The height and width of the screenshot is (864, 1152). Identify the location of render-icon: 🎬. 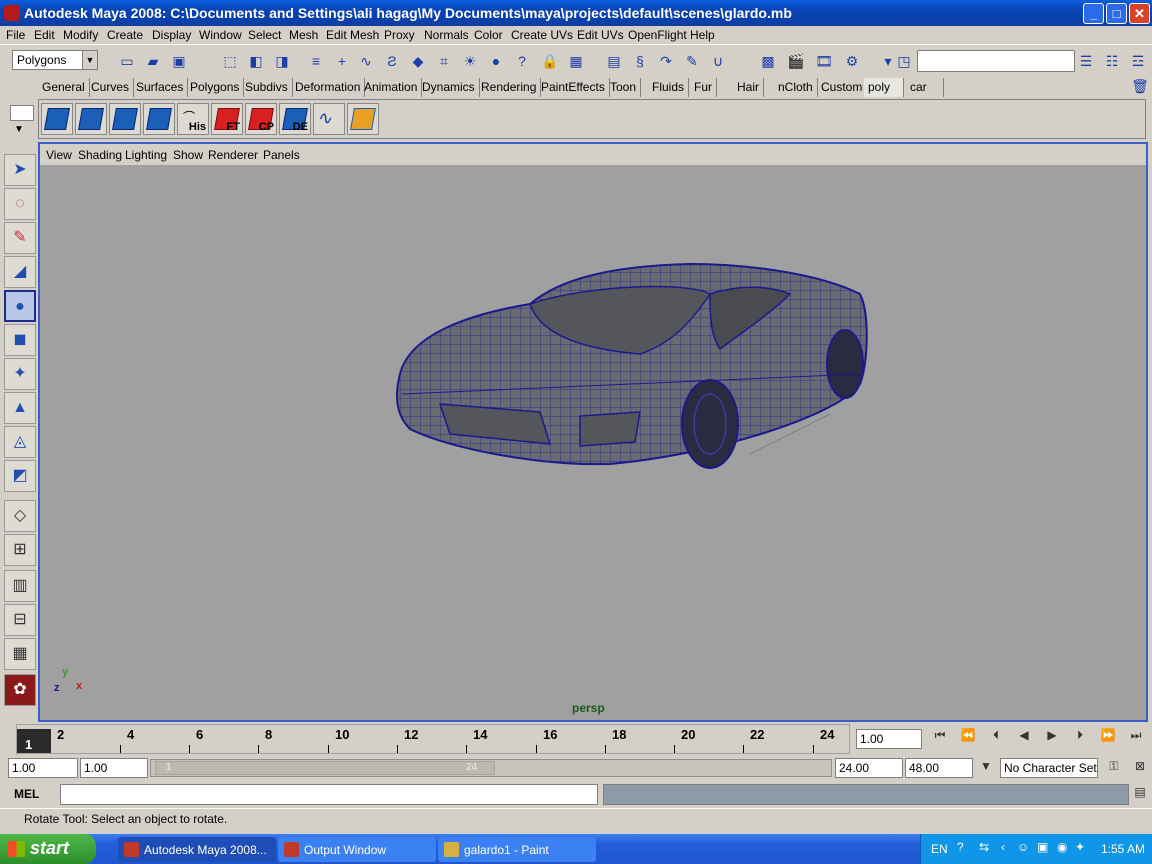
(796, 61).